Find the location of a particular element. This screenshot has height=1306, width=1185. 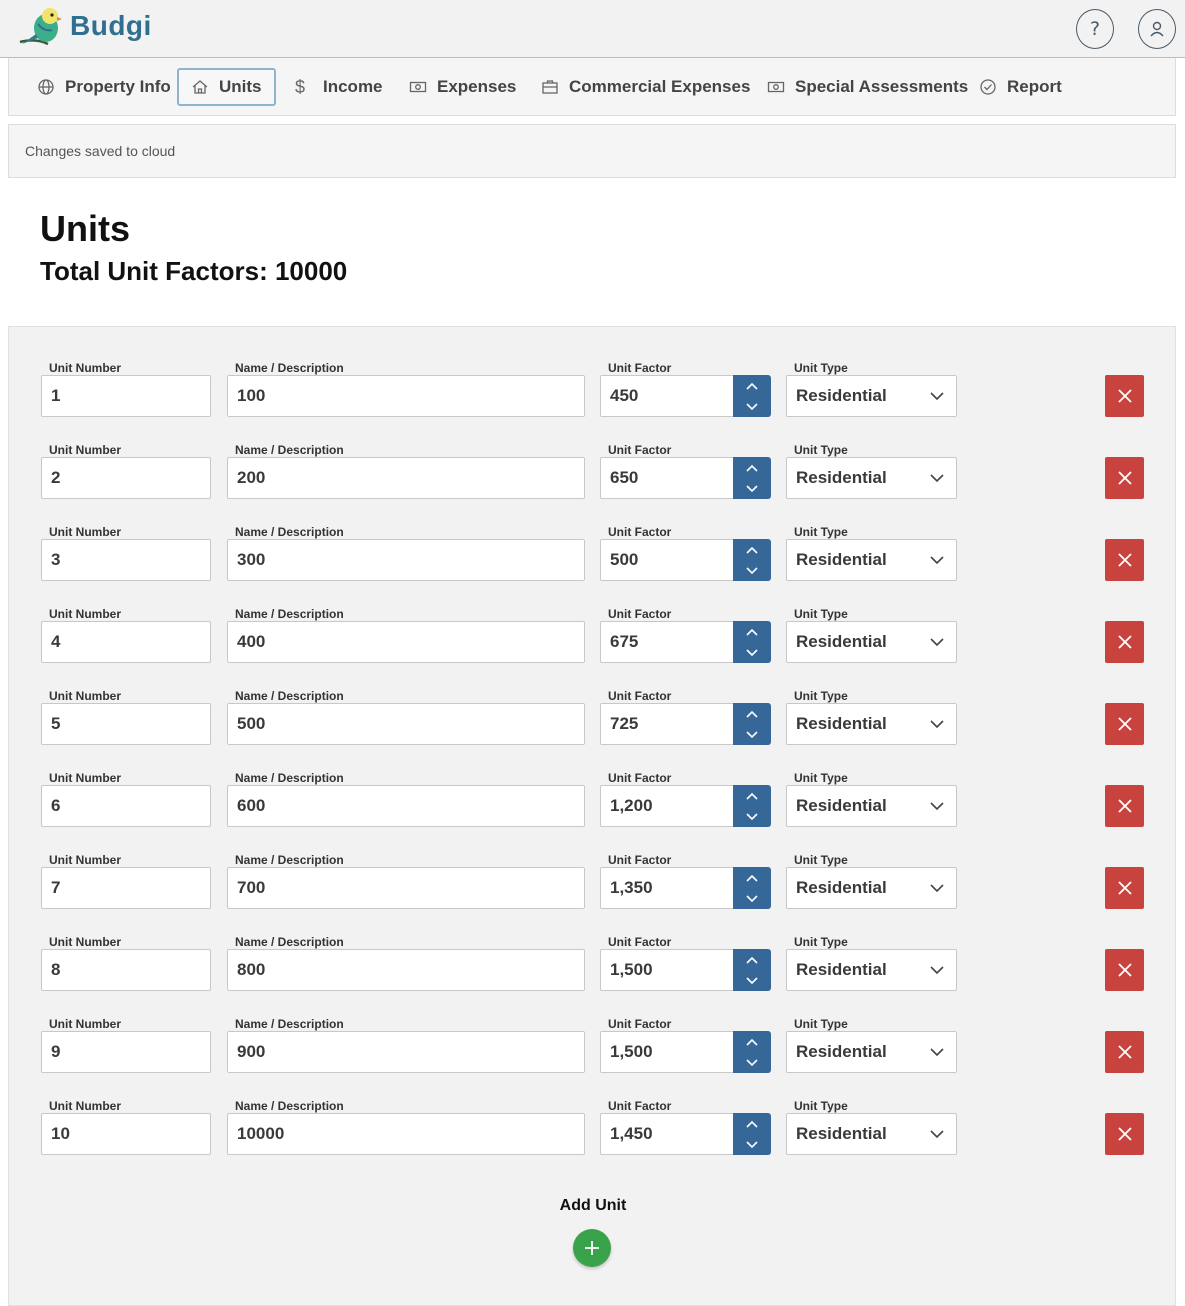

help-button: ? is located at coordinates (1095, 29).